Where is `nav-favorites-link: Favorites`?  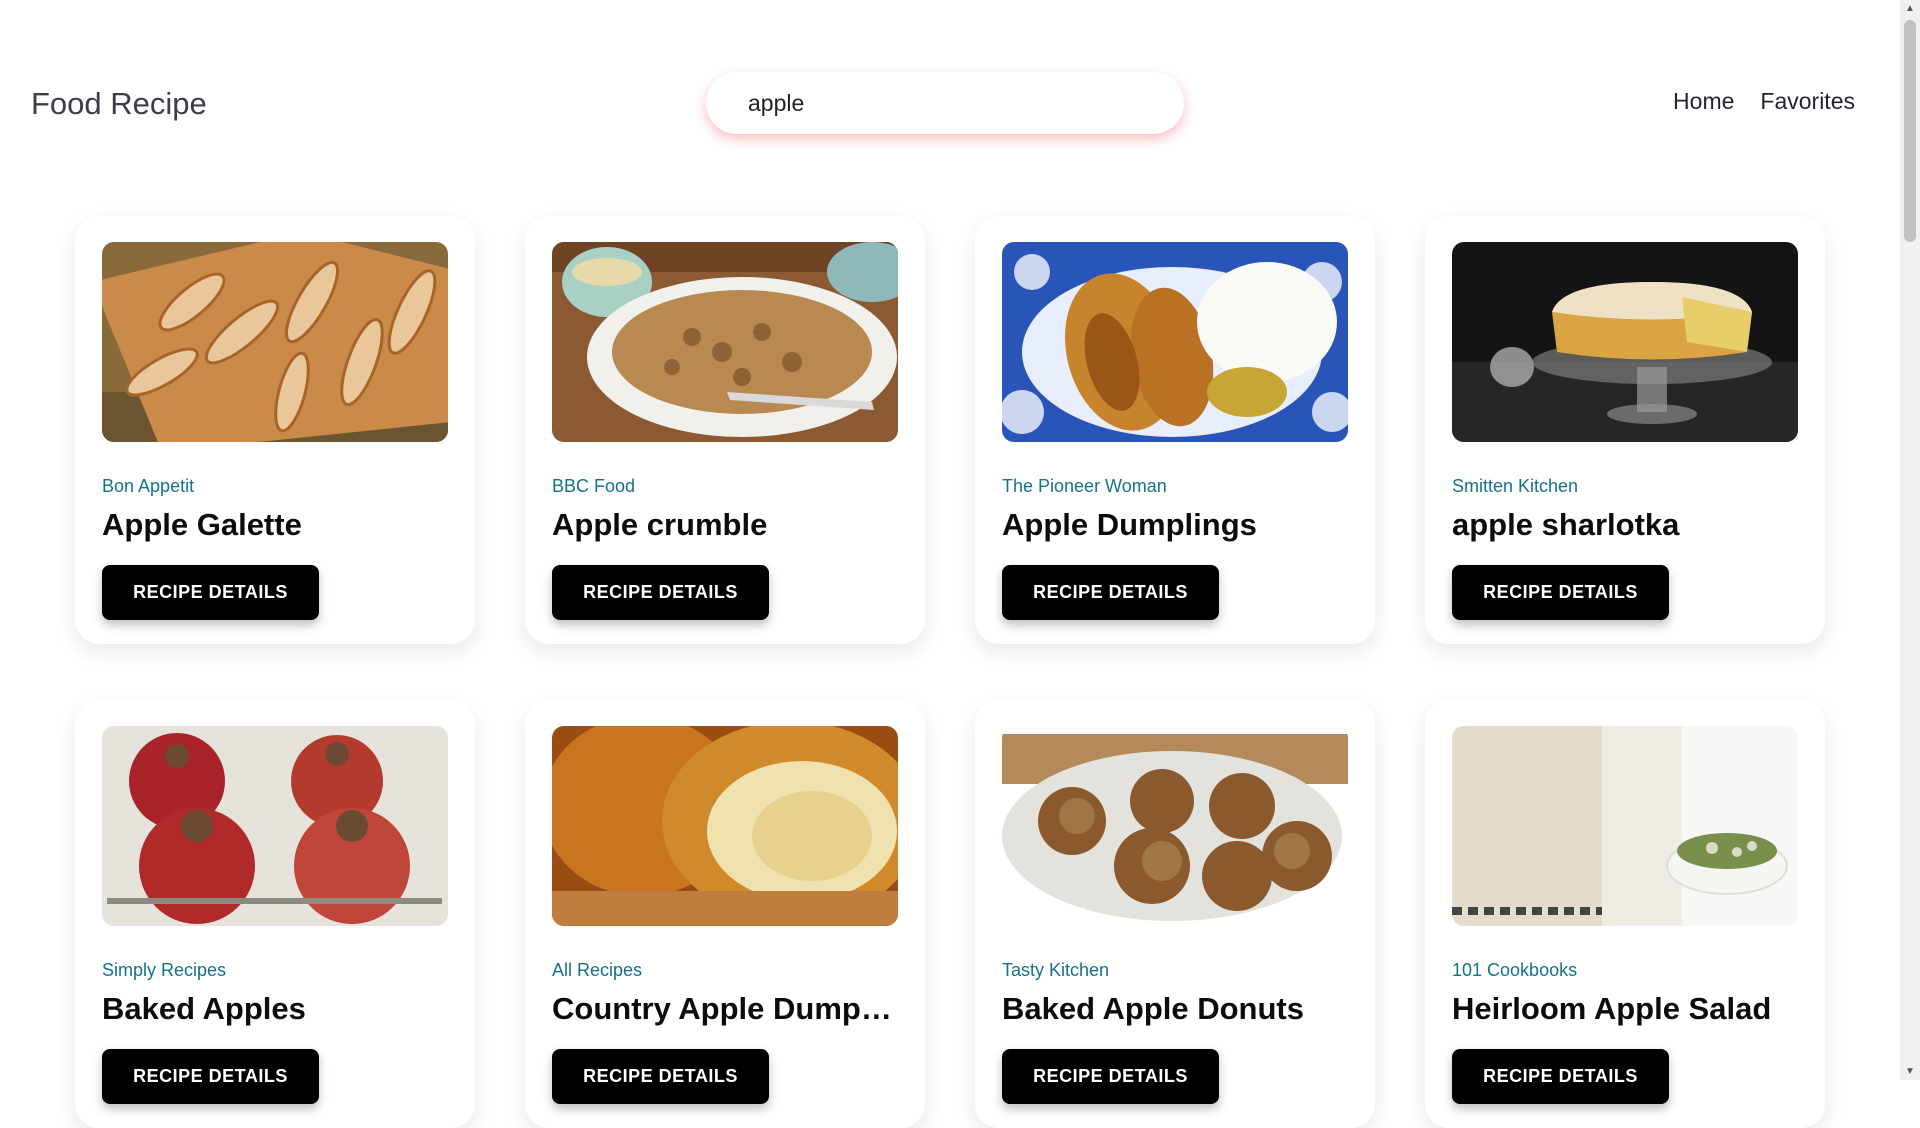
nav-favorites-link: Favorites is located at coordinates (1807, 101).